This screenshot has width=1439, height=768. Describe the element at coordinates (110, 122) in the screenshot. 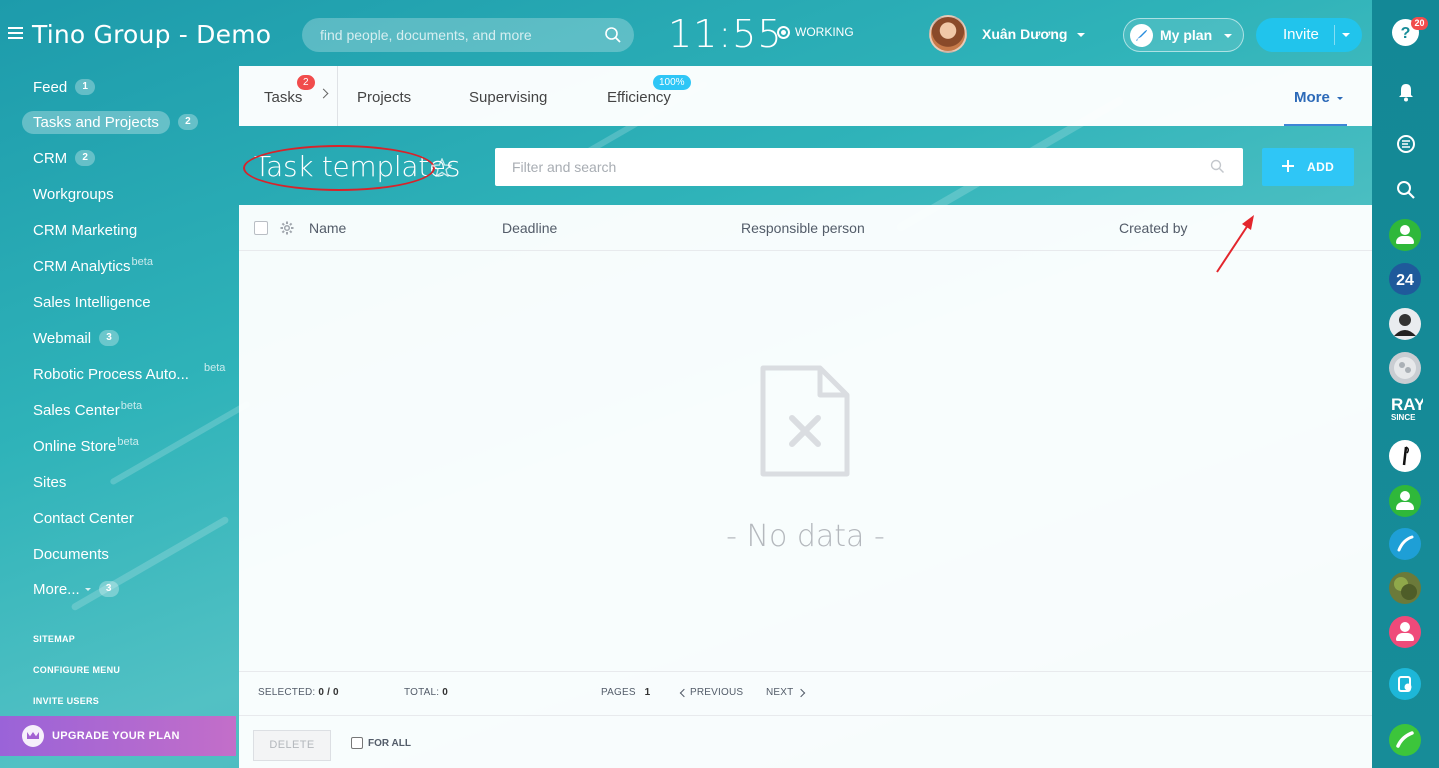

I see `sidebar-item-tasks-and-projects: Tasks and Projects 2` at that location.